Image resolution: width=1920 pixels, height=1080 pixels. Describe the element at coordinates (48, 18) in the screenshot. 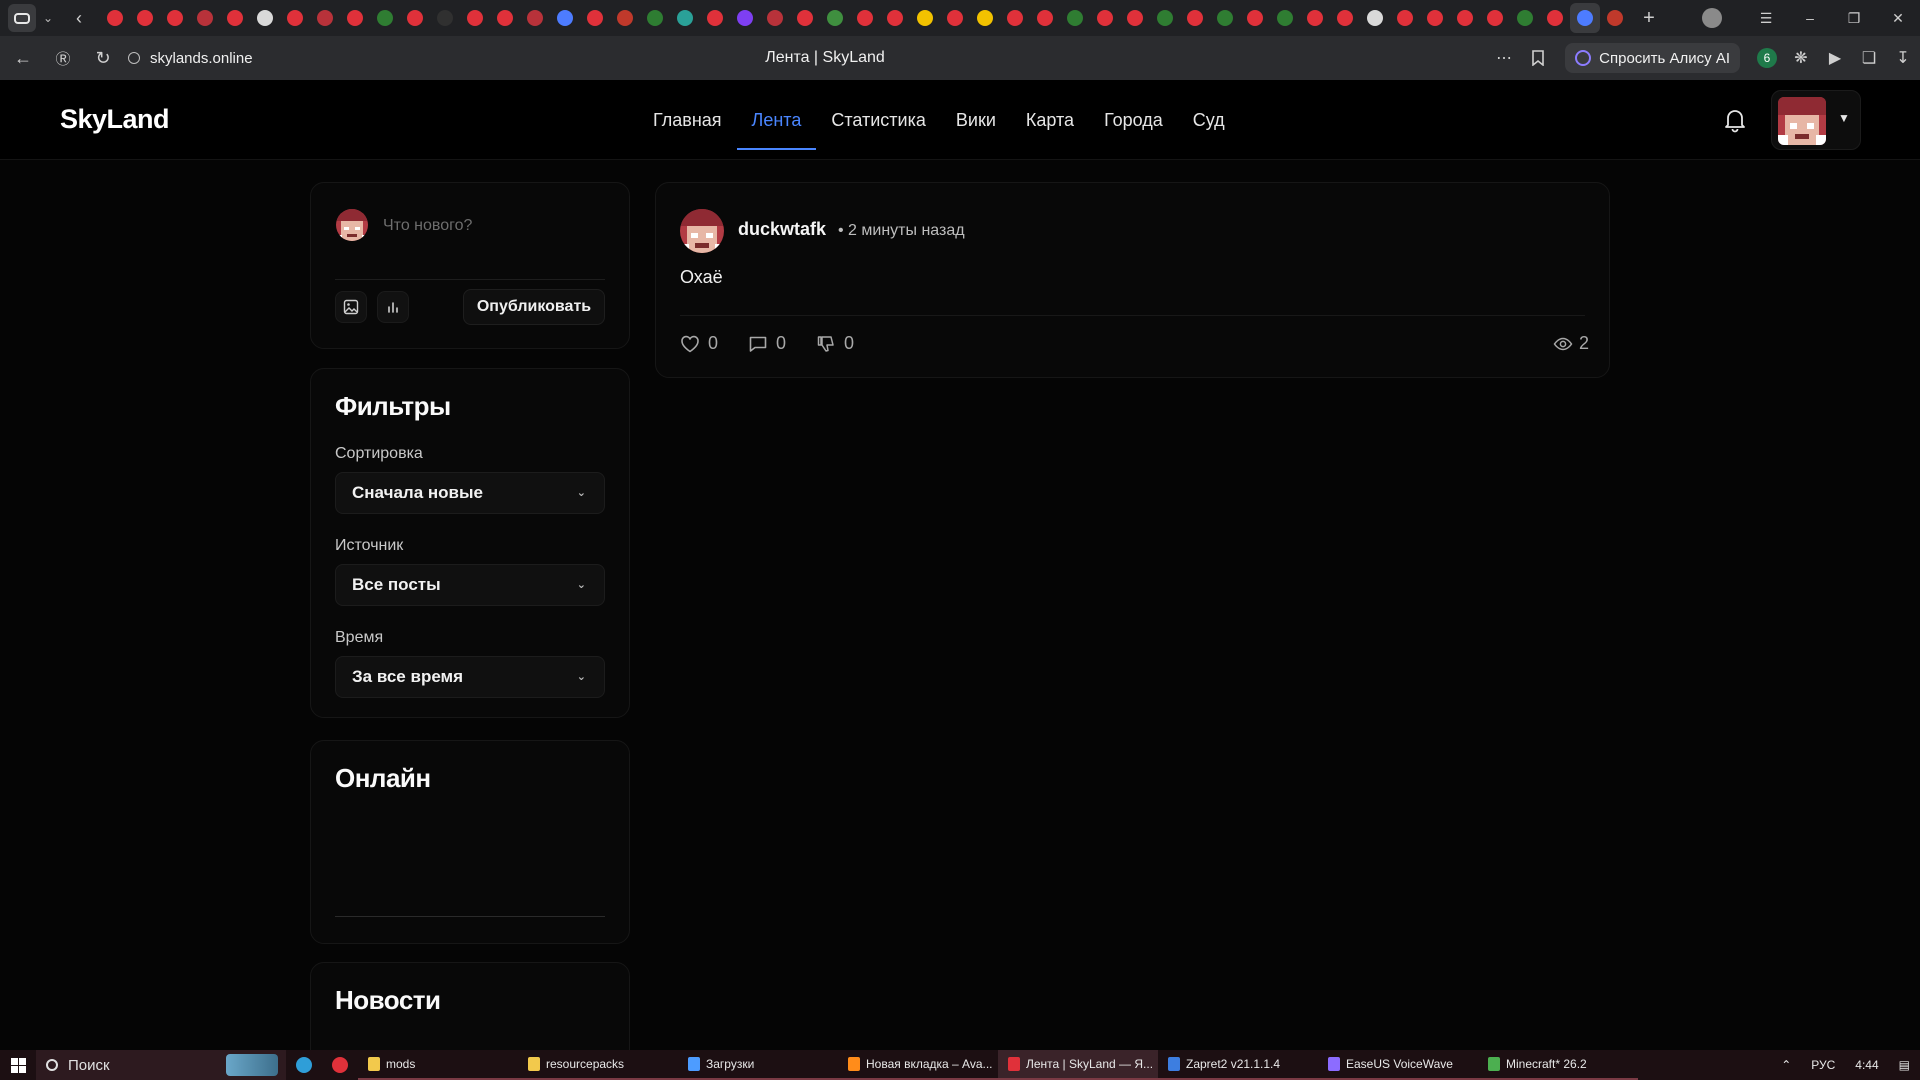

I see `chevron-down-icon: ⌄` at that location.